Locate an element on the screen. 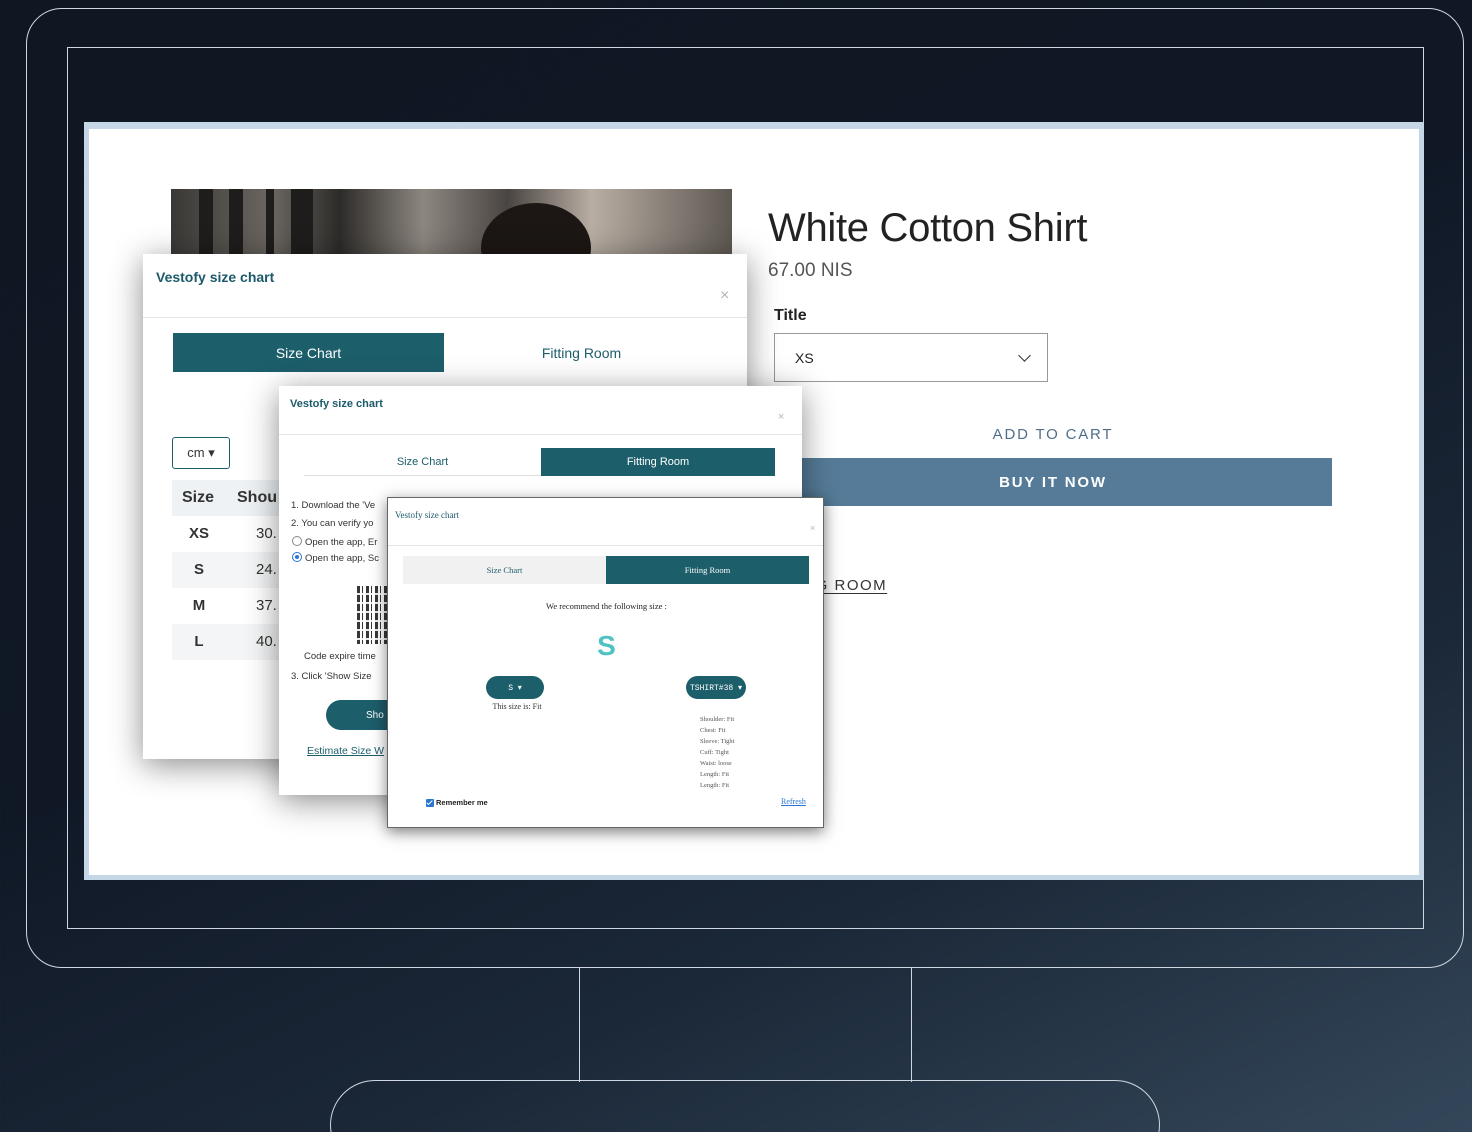 This screenshot has width=1472, height=1132. qr-code-icon is located at coordinates (372, 615).